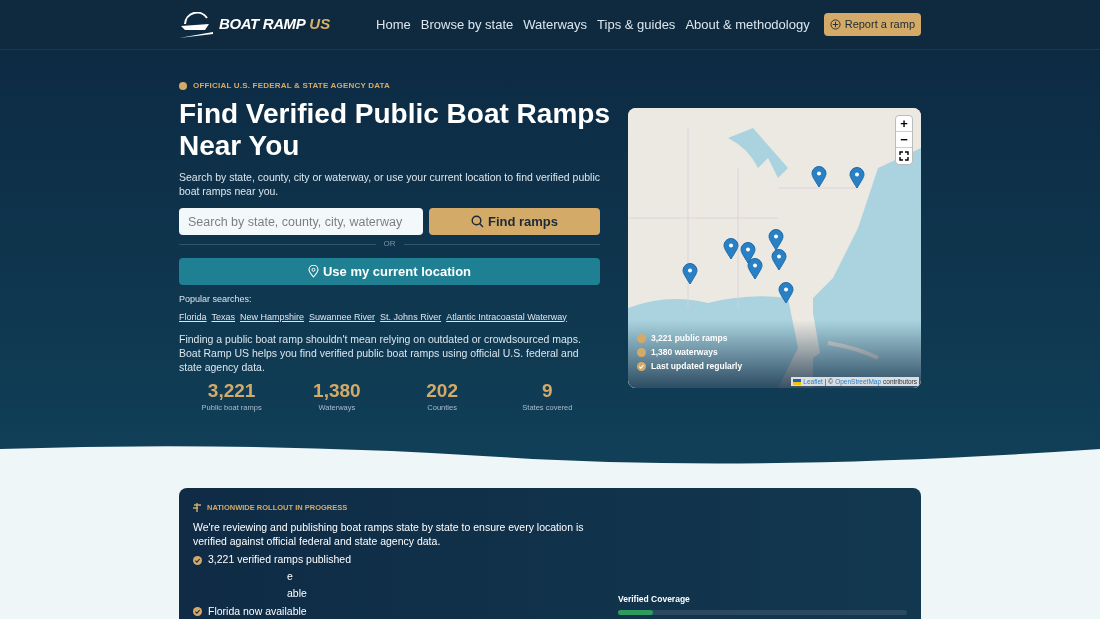  What do you see at coordinates (197, 508) in the screenshot?
I see `signpost-icon` at bounding box center [197, 508].